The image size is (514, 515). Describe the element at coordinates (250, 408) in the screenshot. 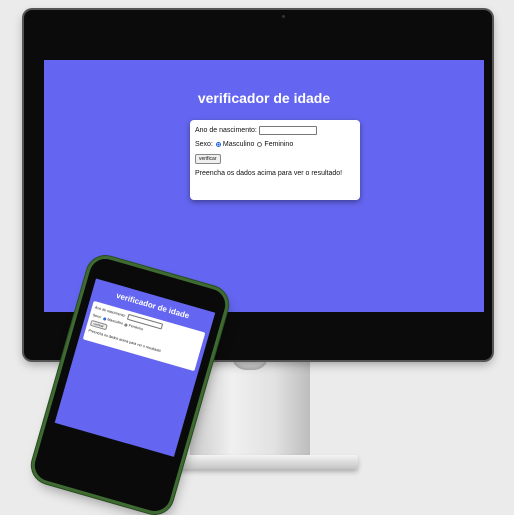

I see `monitor-stand` at that location.